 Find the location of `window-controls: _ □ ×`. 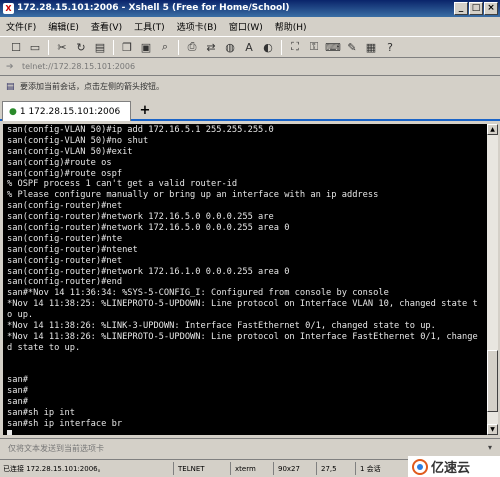

window-controls: _ □ × is located at coordinates (476, 8).